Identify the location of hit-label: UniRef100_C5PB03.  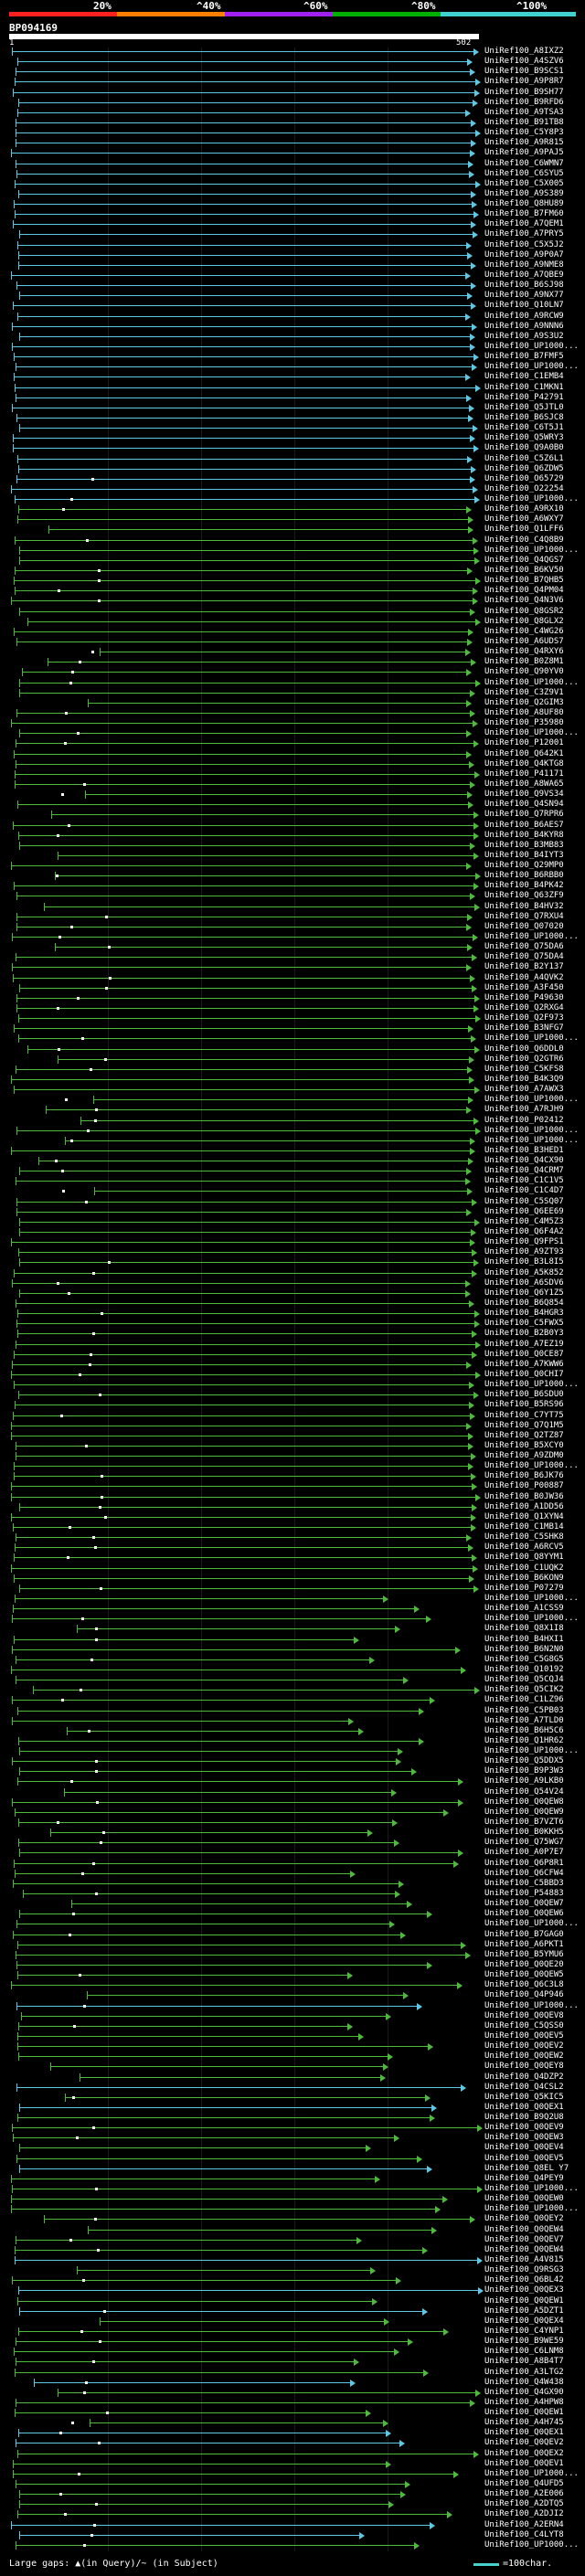
(524, 1710).